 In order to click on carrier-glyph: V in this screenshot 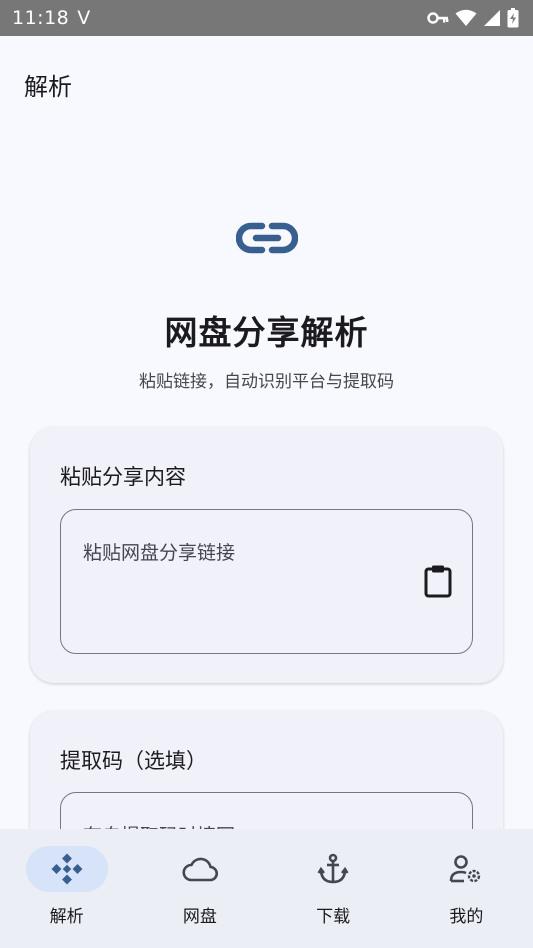, I will do `click(84, 18)`.